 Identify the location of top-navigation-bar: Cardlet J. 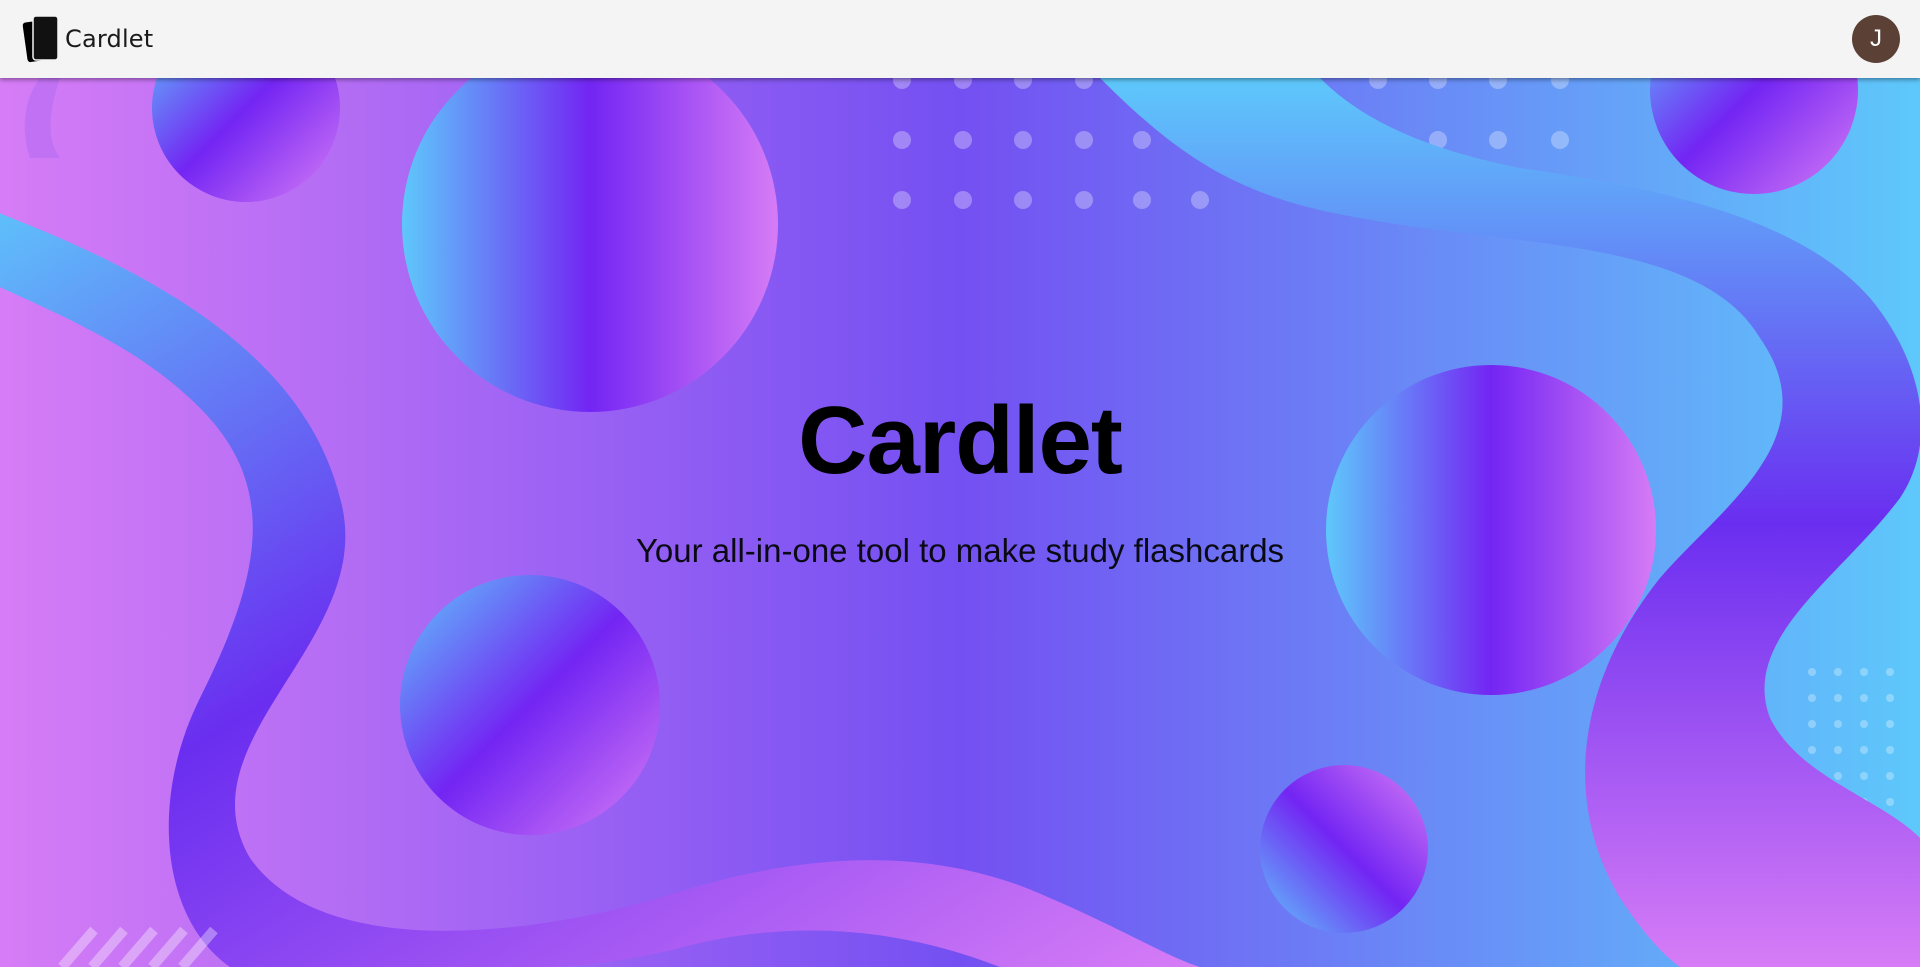
(960, 39).